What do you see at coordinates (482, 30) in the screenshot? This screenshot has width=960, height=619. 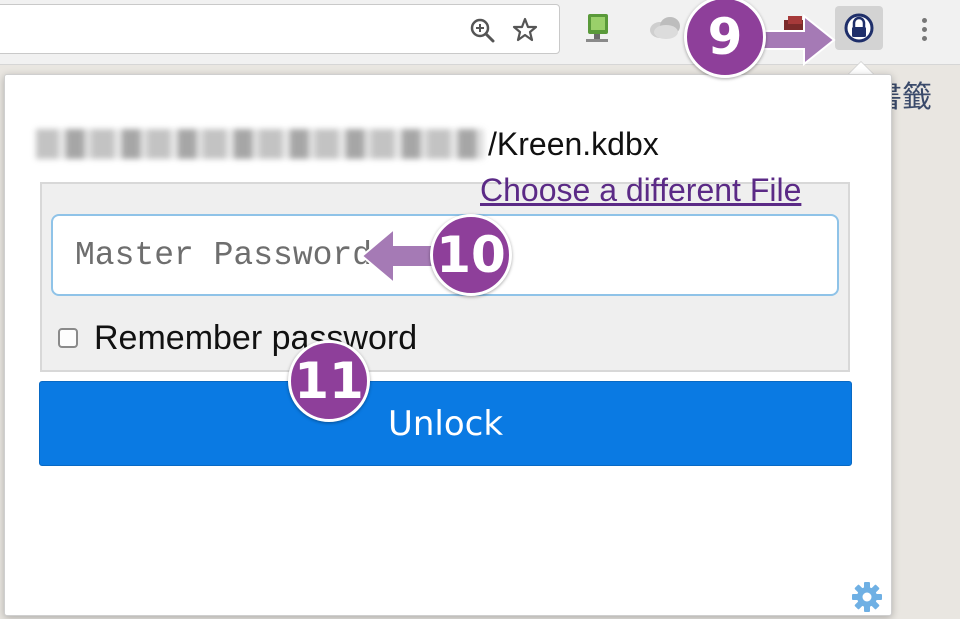 I see `zoom-icon` at bounding box center [482, 30].